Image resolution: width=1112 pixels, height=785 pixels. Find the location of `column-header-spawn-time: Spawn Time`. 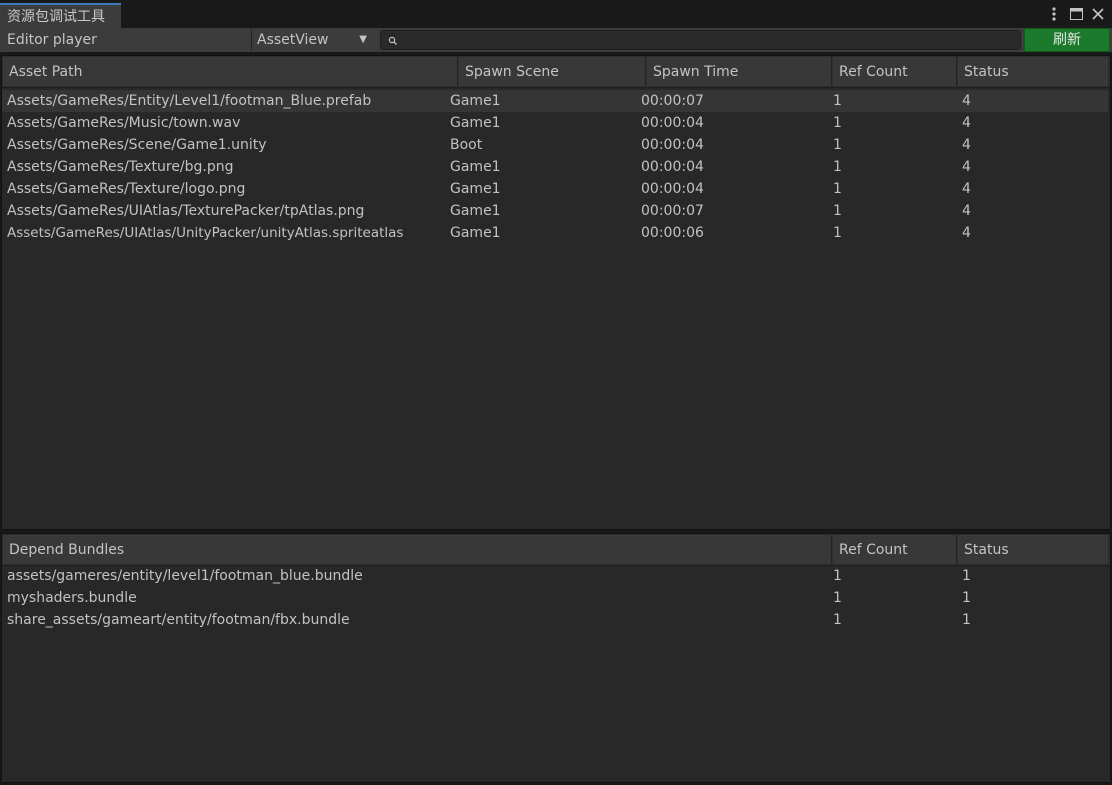

column-header-spawn-time: Spawn Time is located at coordinates (739, 71).